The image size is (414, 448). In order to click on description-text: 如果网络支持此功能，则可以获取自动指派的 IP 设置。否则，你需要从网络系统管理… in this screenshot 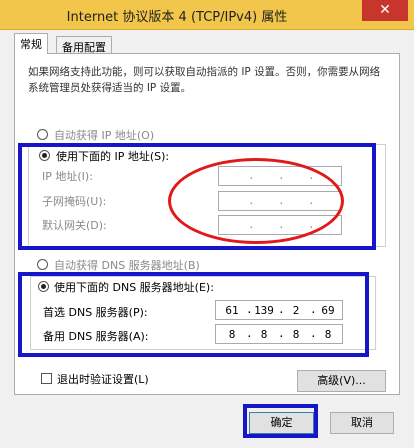, I will do `click(204, 80)`.